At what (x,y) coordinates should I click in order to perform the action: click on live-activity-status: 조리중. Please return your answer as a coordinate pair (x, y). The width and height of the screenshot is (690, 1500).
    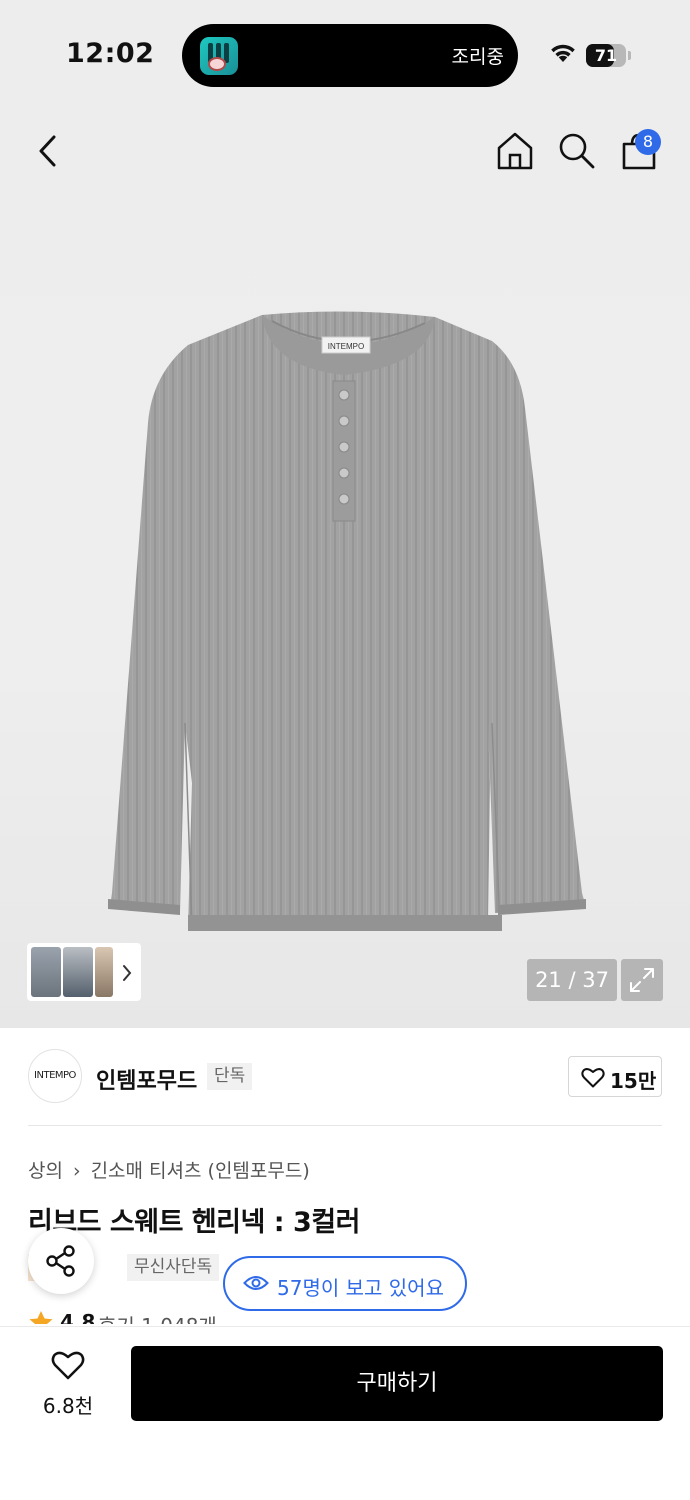
    Looking at the image, I should click on (477, 57).